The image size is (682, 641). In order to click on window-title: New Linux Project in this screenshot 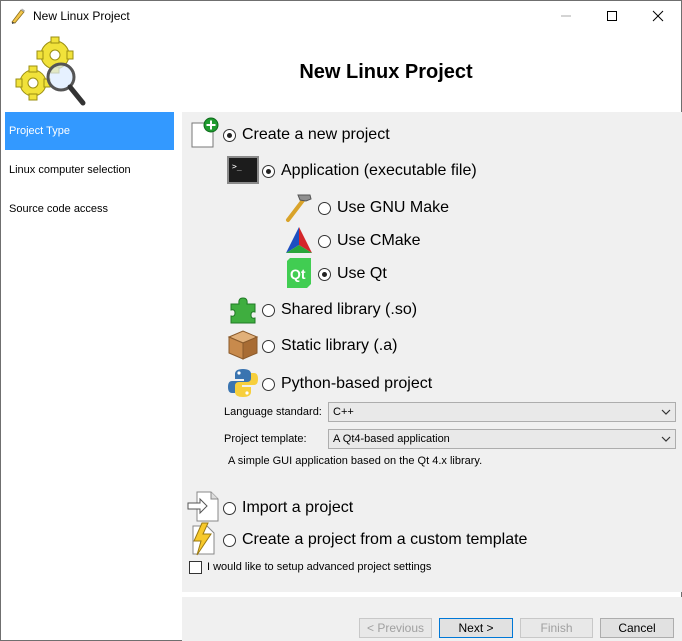, I will do `click(81, 16)`.